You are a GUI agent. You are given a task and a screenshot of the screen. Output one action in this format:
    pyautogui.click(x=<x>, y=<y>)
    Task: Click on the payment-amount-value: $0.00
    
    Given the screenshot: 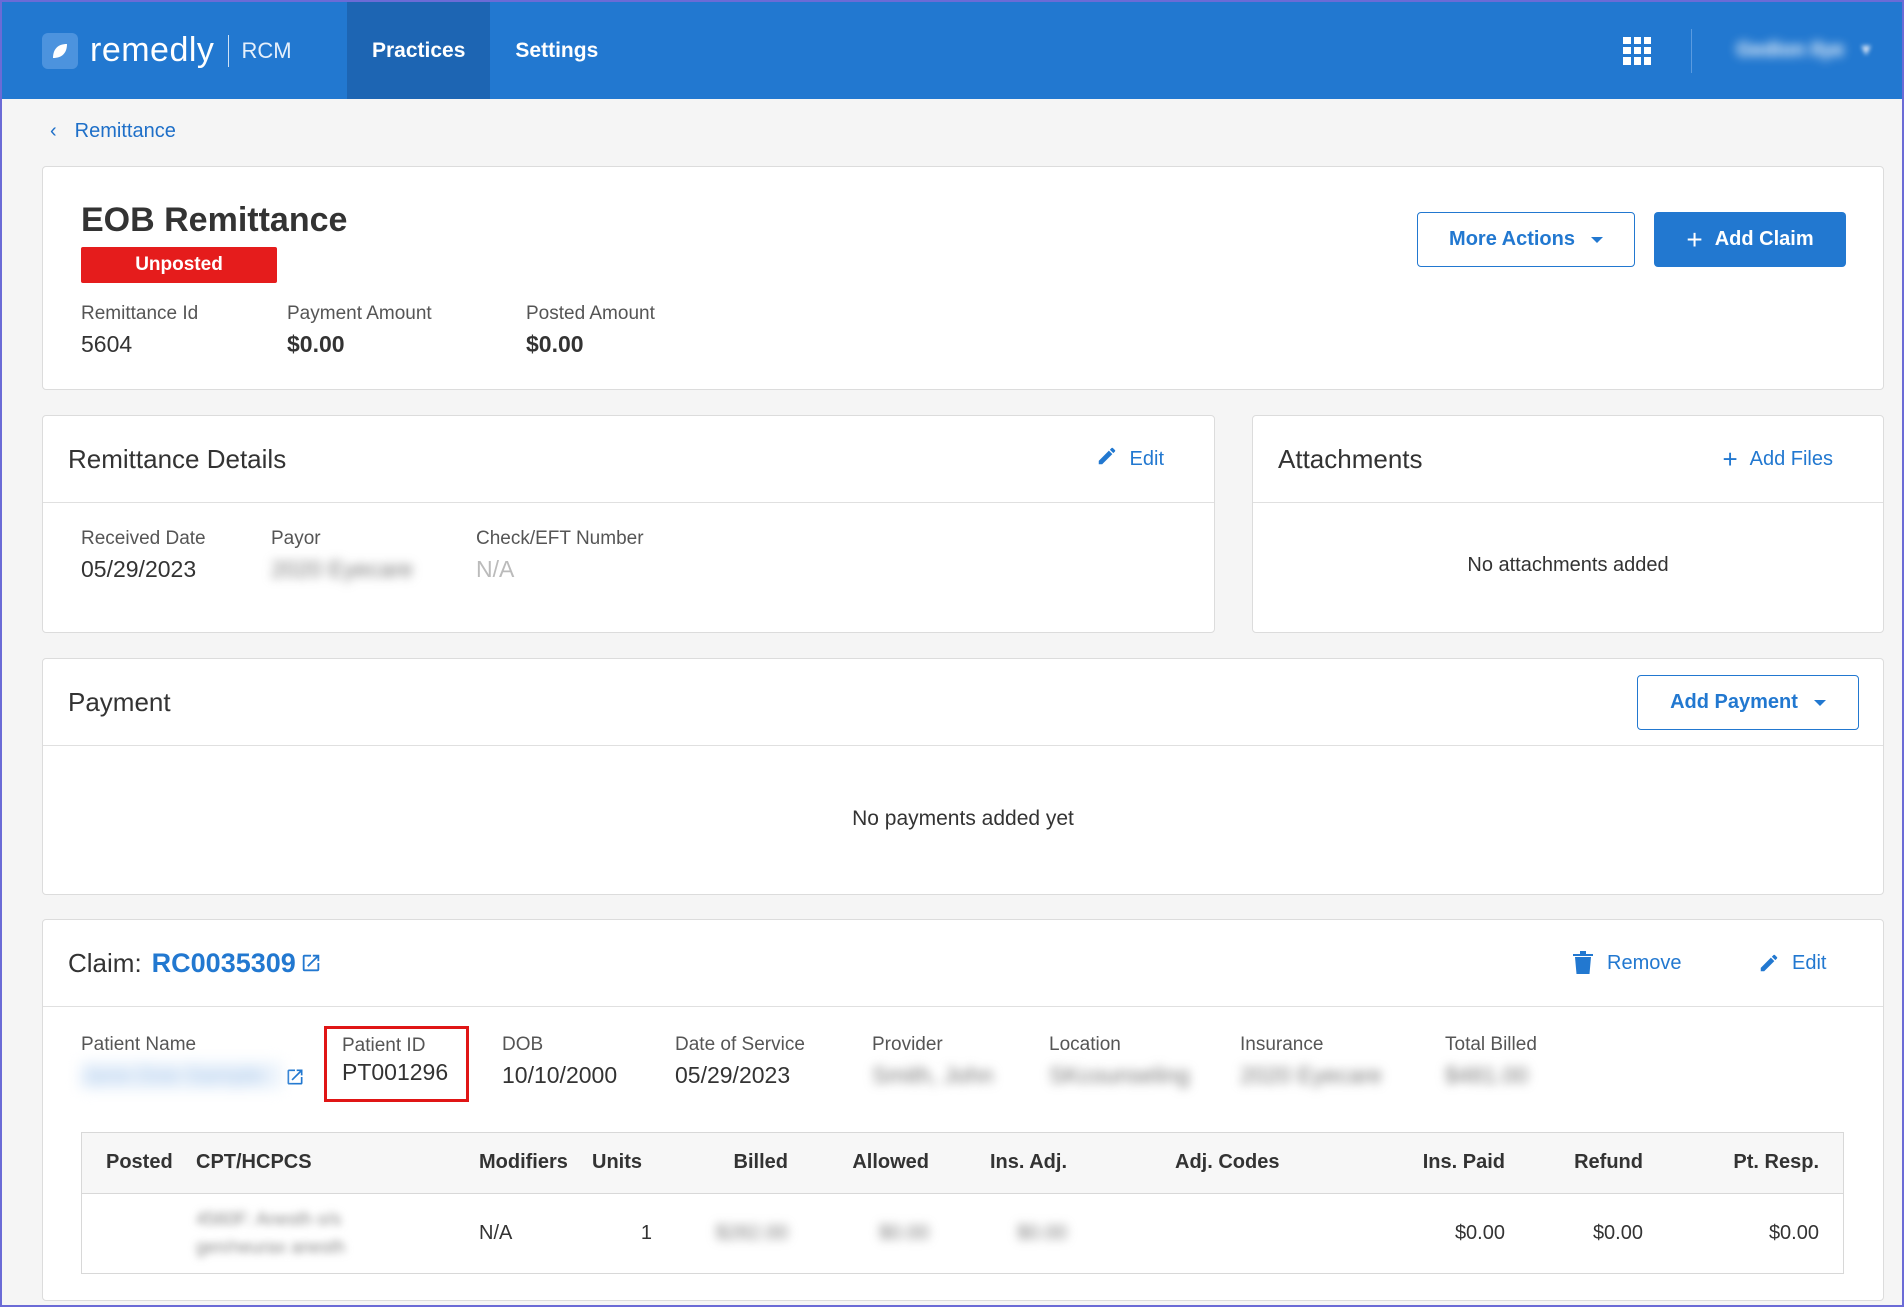 What is the action you would take?
    pyautogui.click(x=316, y=344)
    